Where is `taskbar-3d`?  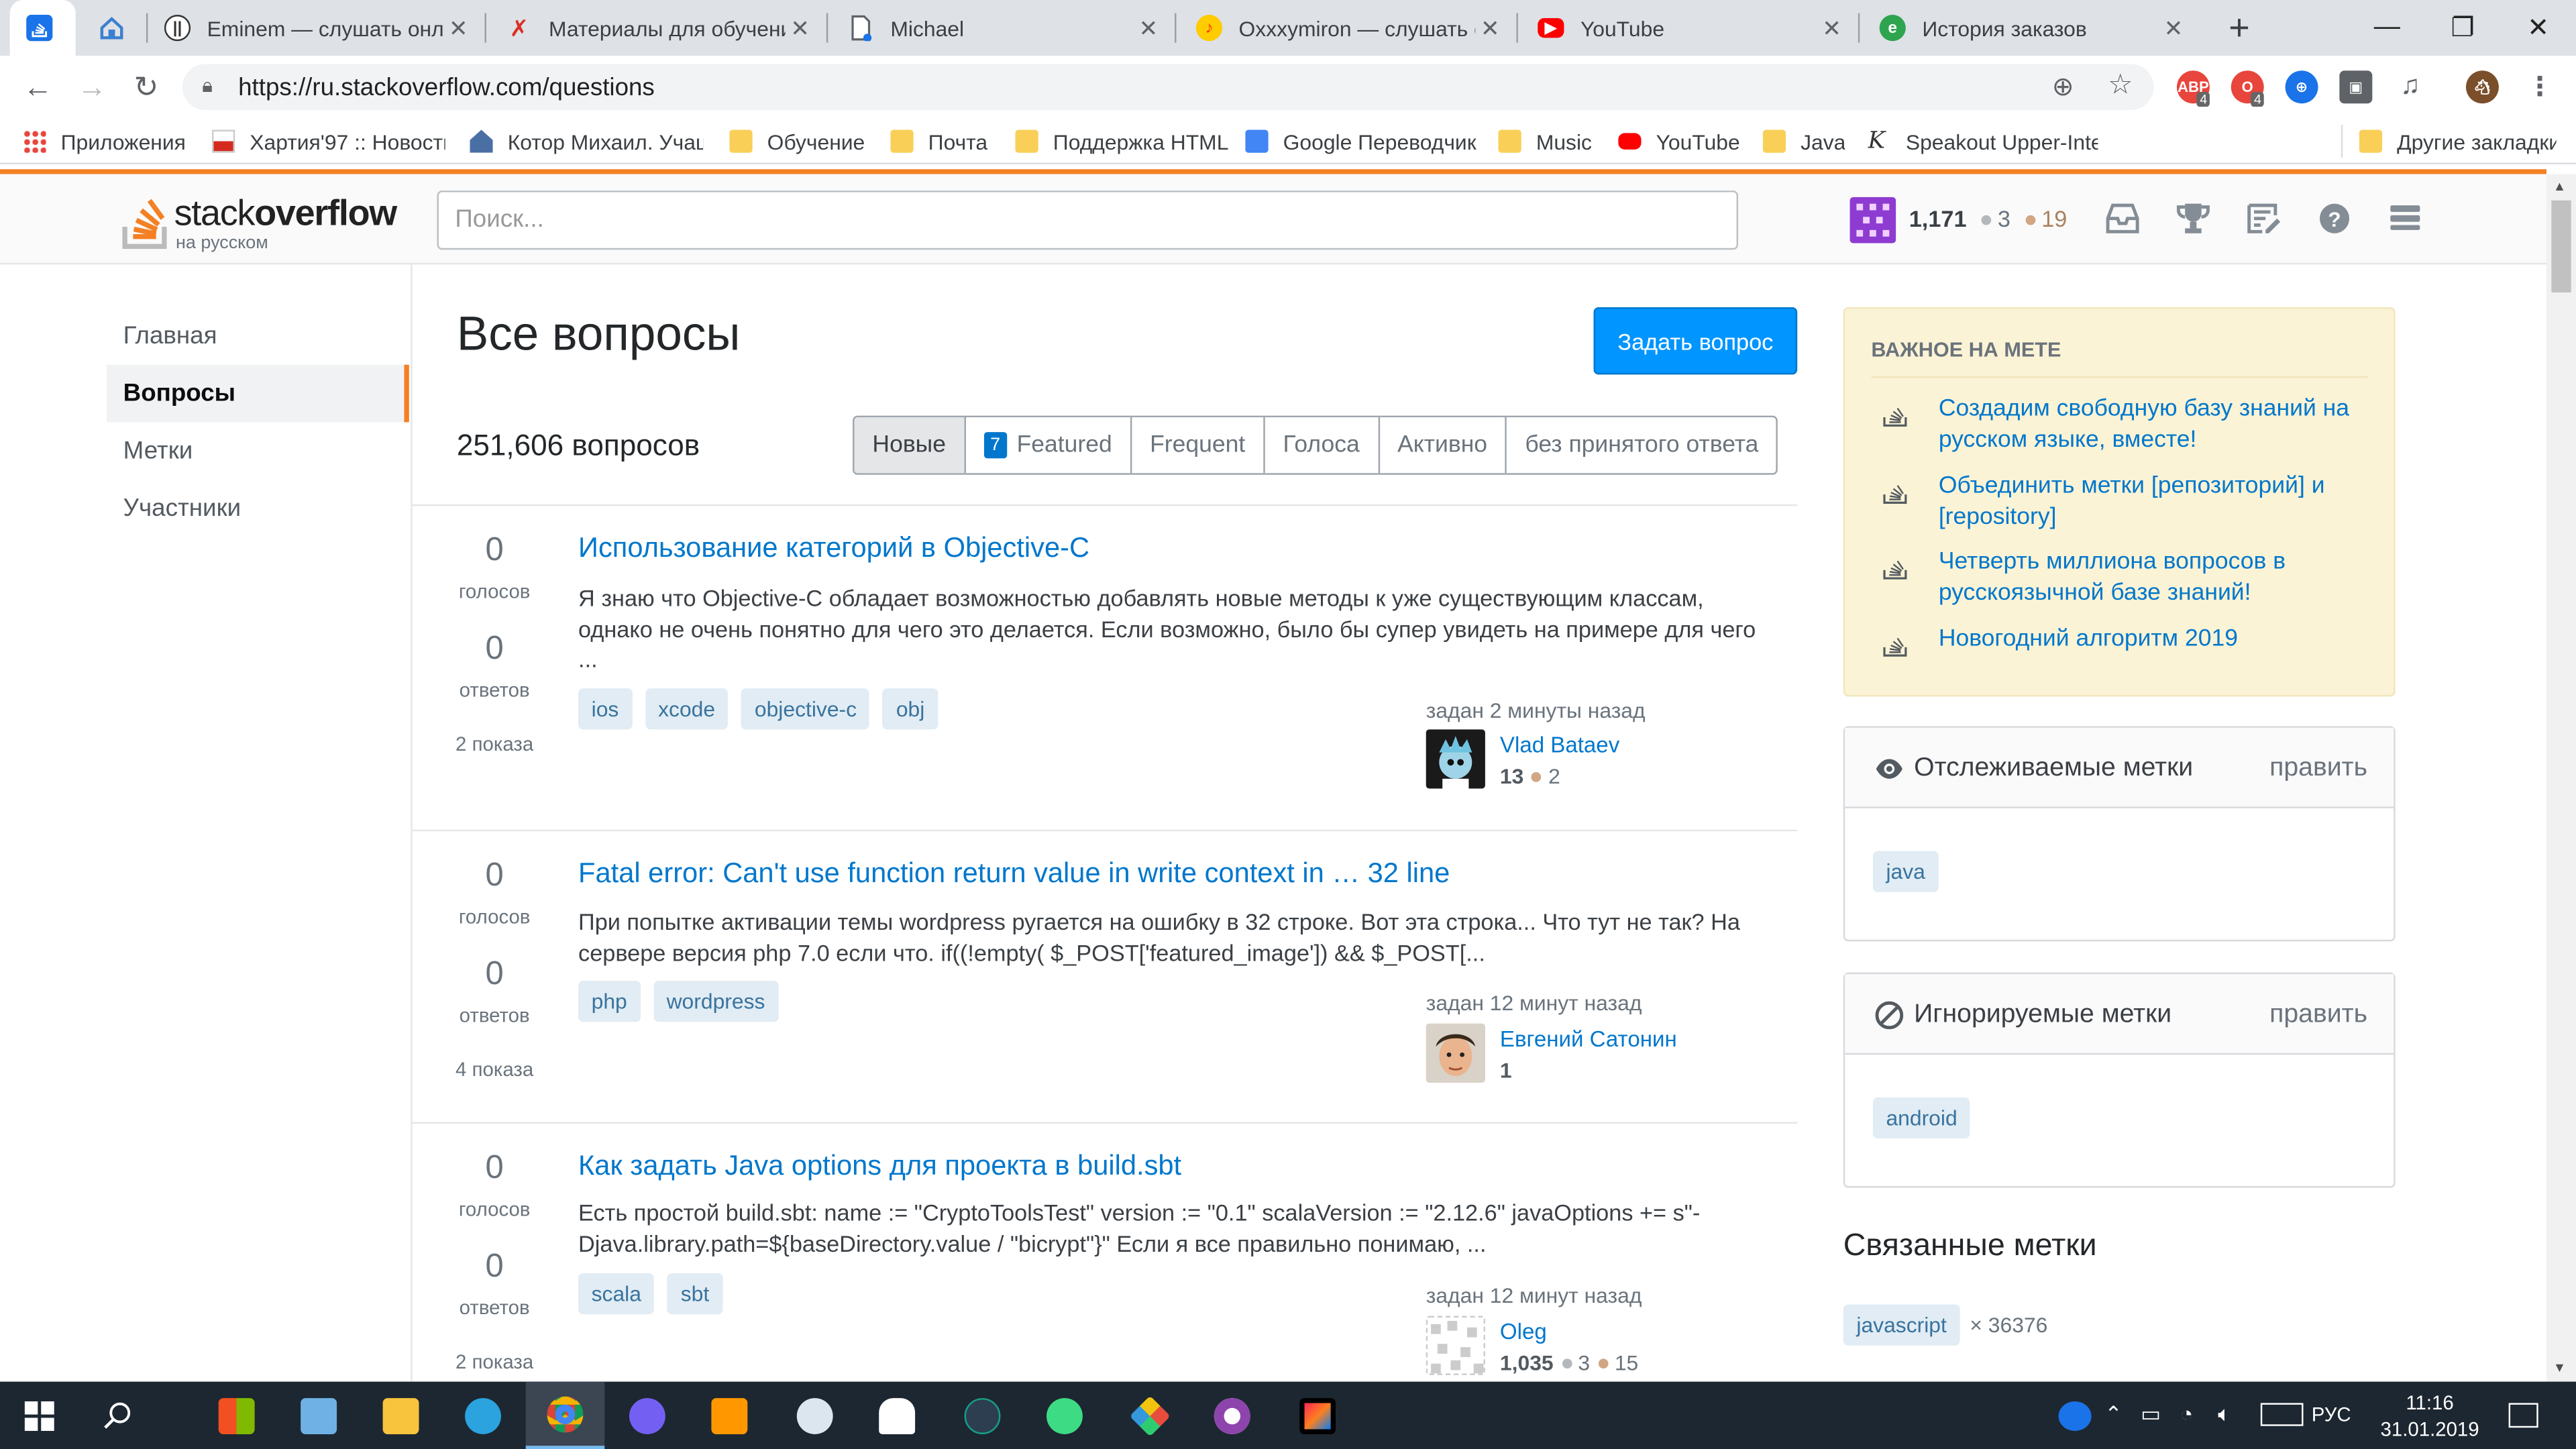 taskbar-3d is located at coordinates (318, 1415).